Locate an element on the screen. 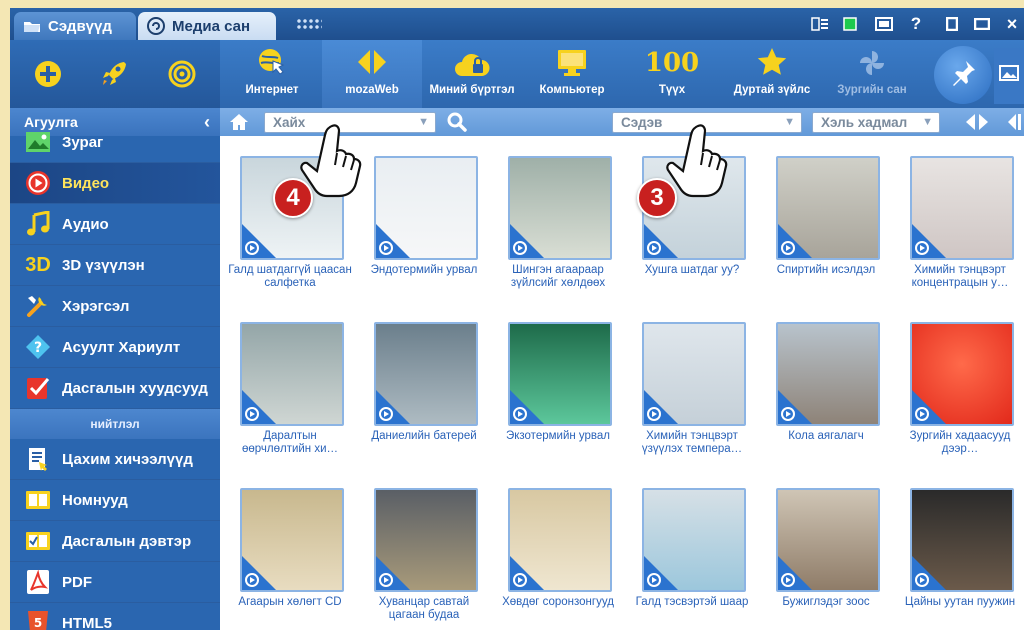 This screenshot has height=630, width=1024. video-card: Экзотермийн урвал is located at coordinates (558, 390).